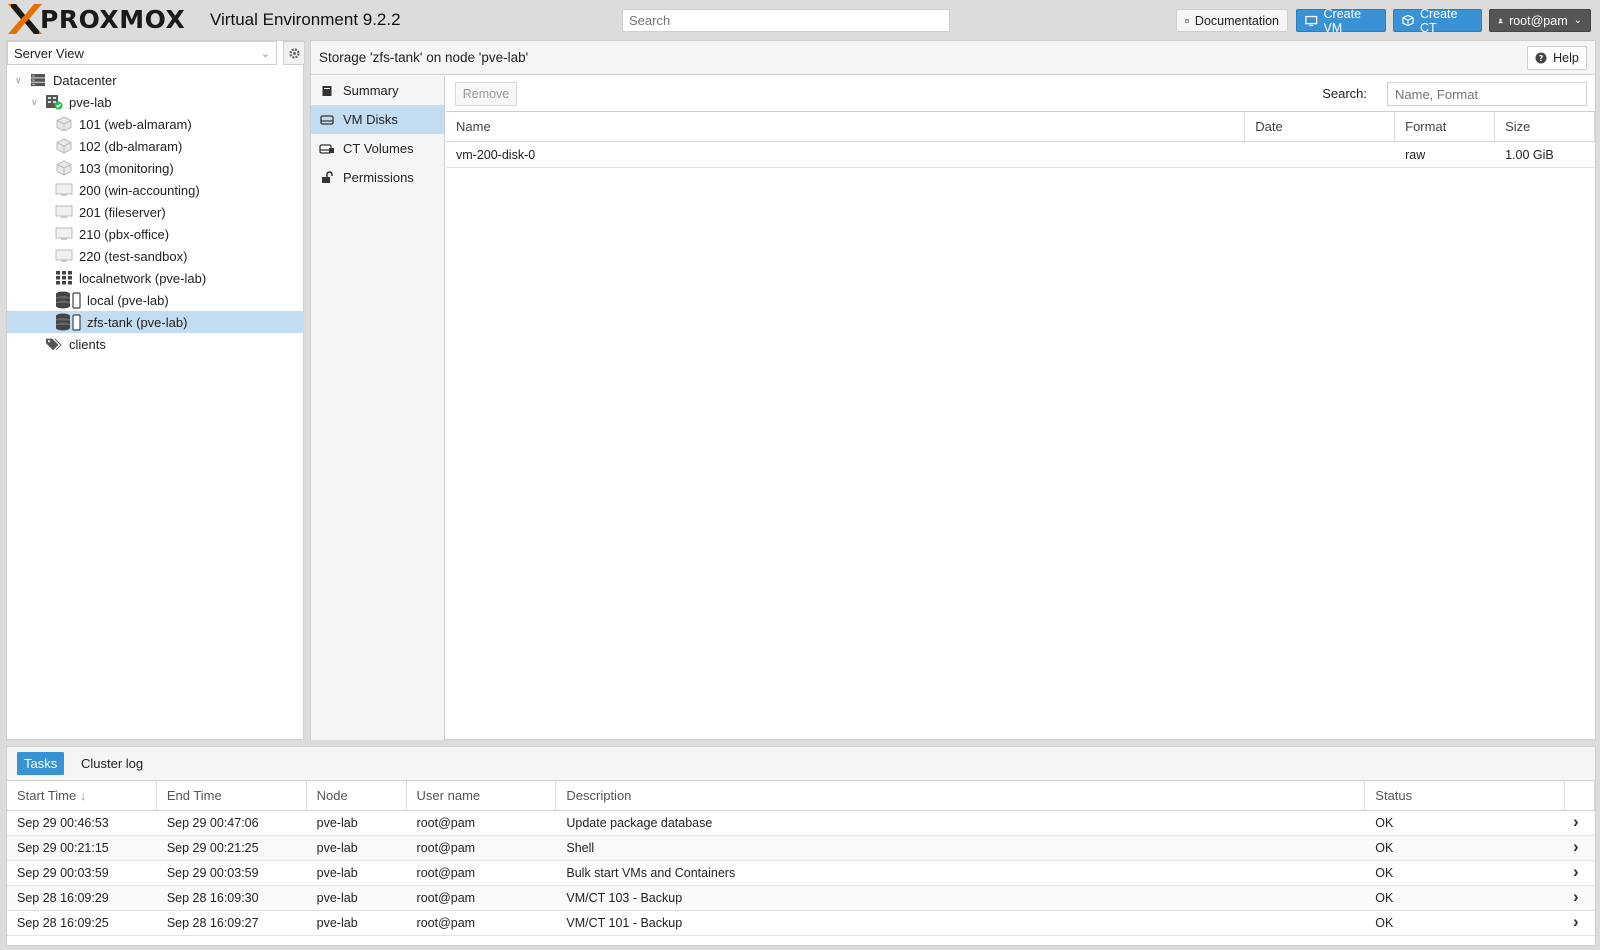  I want to click on network-grid-icon, so click(64, 278).